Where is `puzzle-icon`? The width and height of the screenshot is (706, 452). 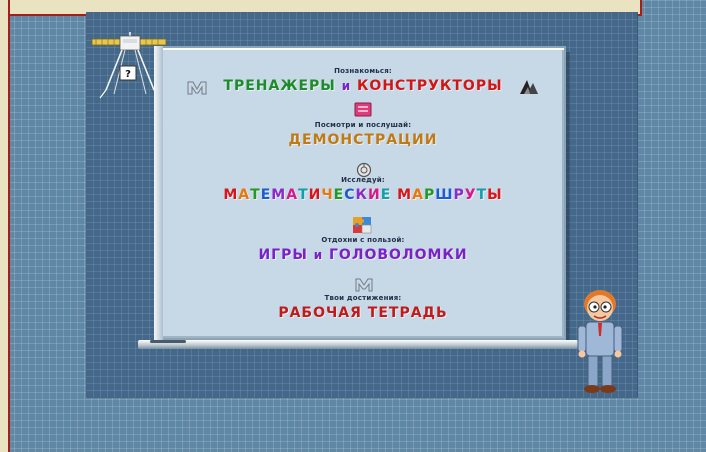
puzzle-icon is located at coordinates (362, 225).